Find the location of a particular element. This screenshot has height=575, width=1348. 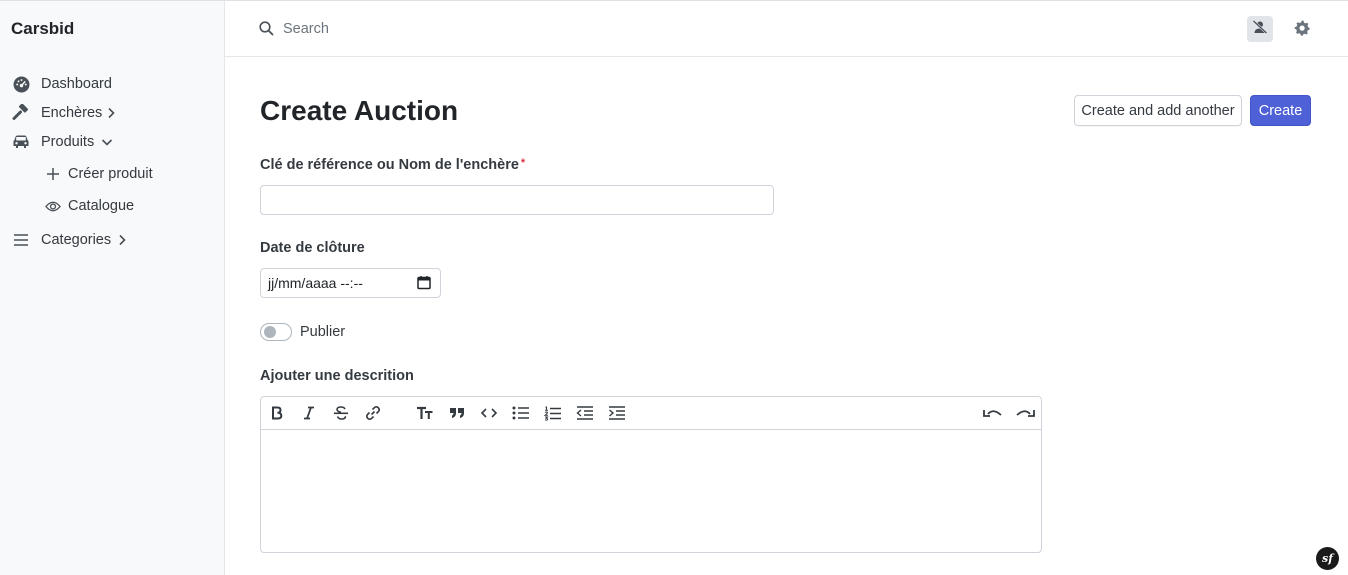

symfony-toolbar-icon: sf is located at coordinates (1327, 558).